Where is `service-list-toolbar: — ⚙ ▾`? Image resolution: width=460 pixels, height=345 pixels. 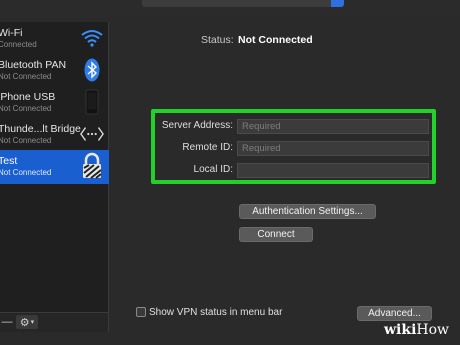 service-list-toolbar: — ⚙ ▾ is located at coordinates (54, 322).